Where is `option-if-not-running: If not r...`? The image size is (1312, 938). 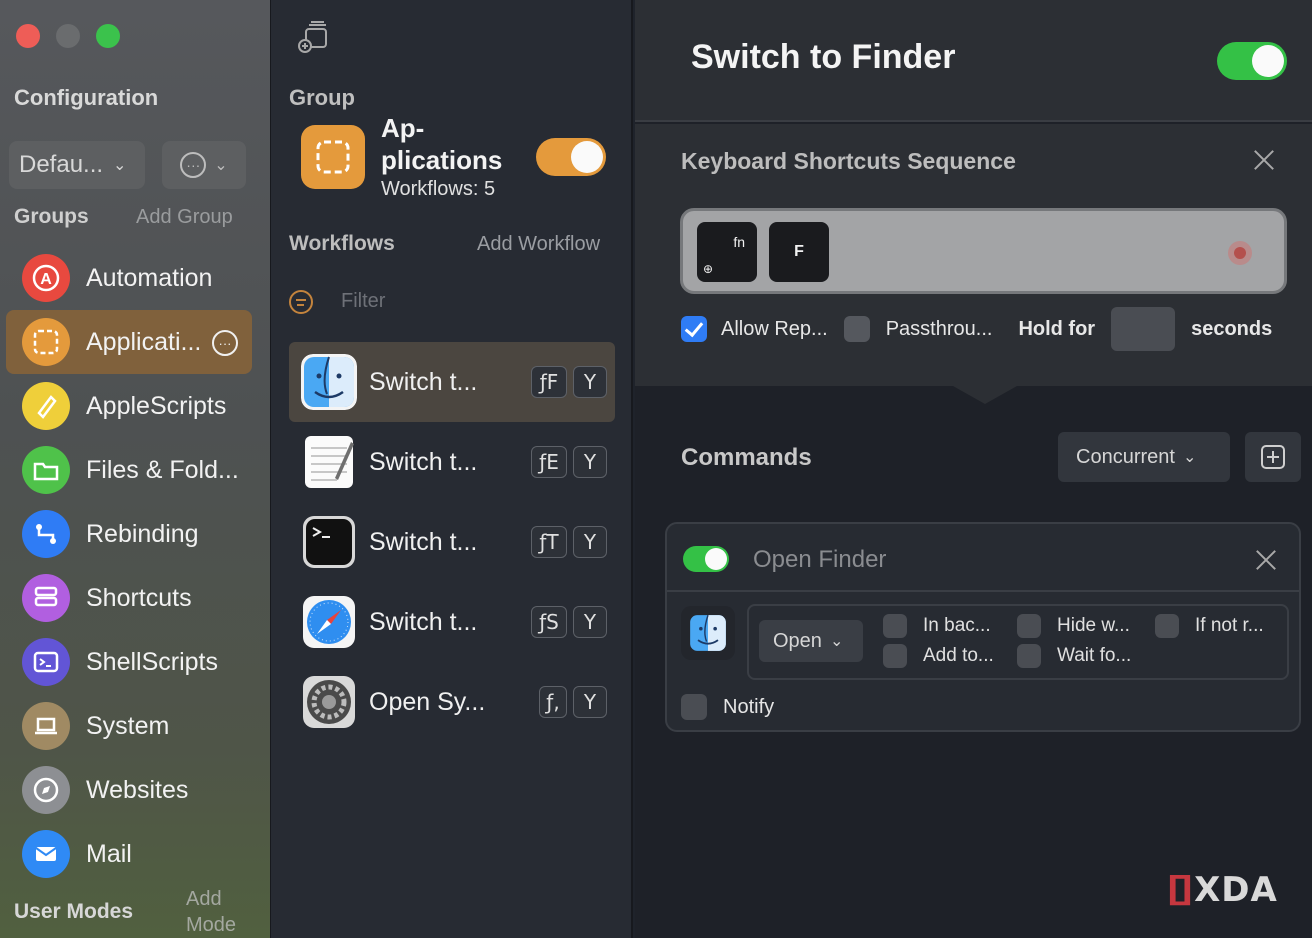 option-if-not-running: If not r... is located at coordinates (1209, 626).